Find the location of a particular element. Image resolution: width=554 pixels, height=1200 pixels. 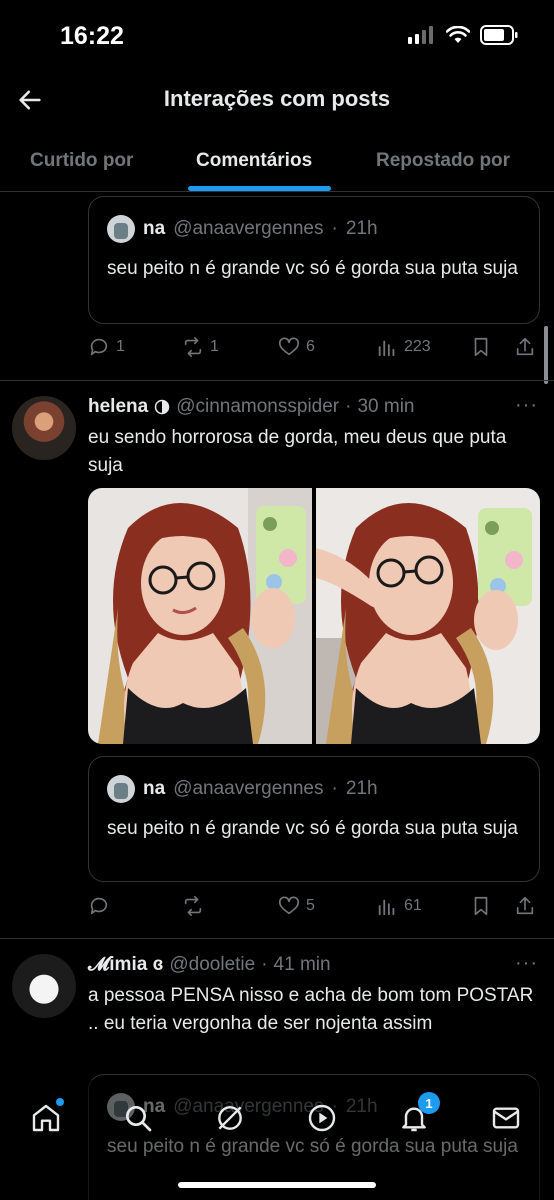

nav-spaces is located at coordinates (322, 1118).